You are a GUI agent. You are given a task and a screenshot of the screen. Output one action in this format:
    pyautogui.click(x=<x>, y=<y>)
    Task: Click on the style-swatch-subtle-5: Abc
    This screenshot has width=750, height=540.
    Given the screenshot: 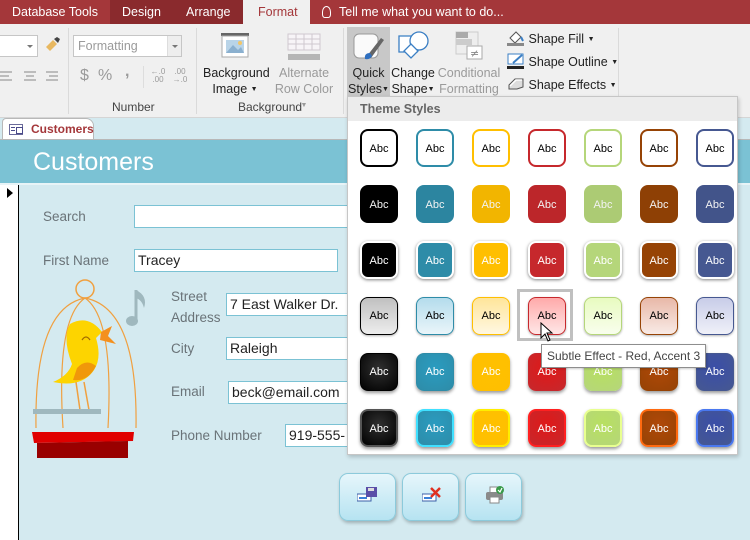 What is the action you would take?
    pyautogui.click(x=603, y=316)
    